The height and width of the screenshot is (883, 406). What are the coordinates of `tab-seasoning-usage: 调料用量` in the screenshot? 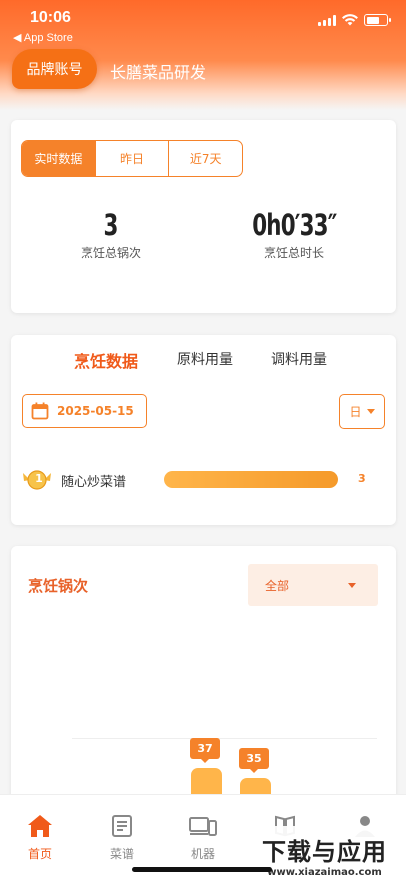 It's located at (299, 359).